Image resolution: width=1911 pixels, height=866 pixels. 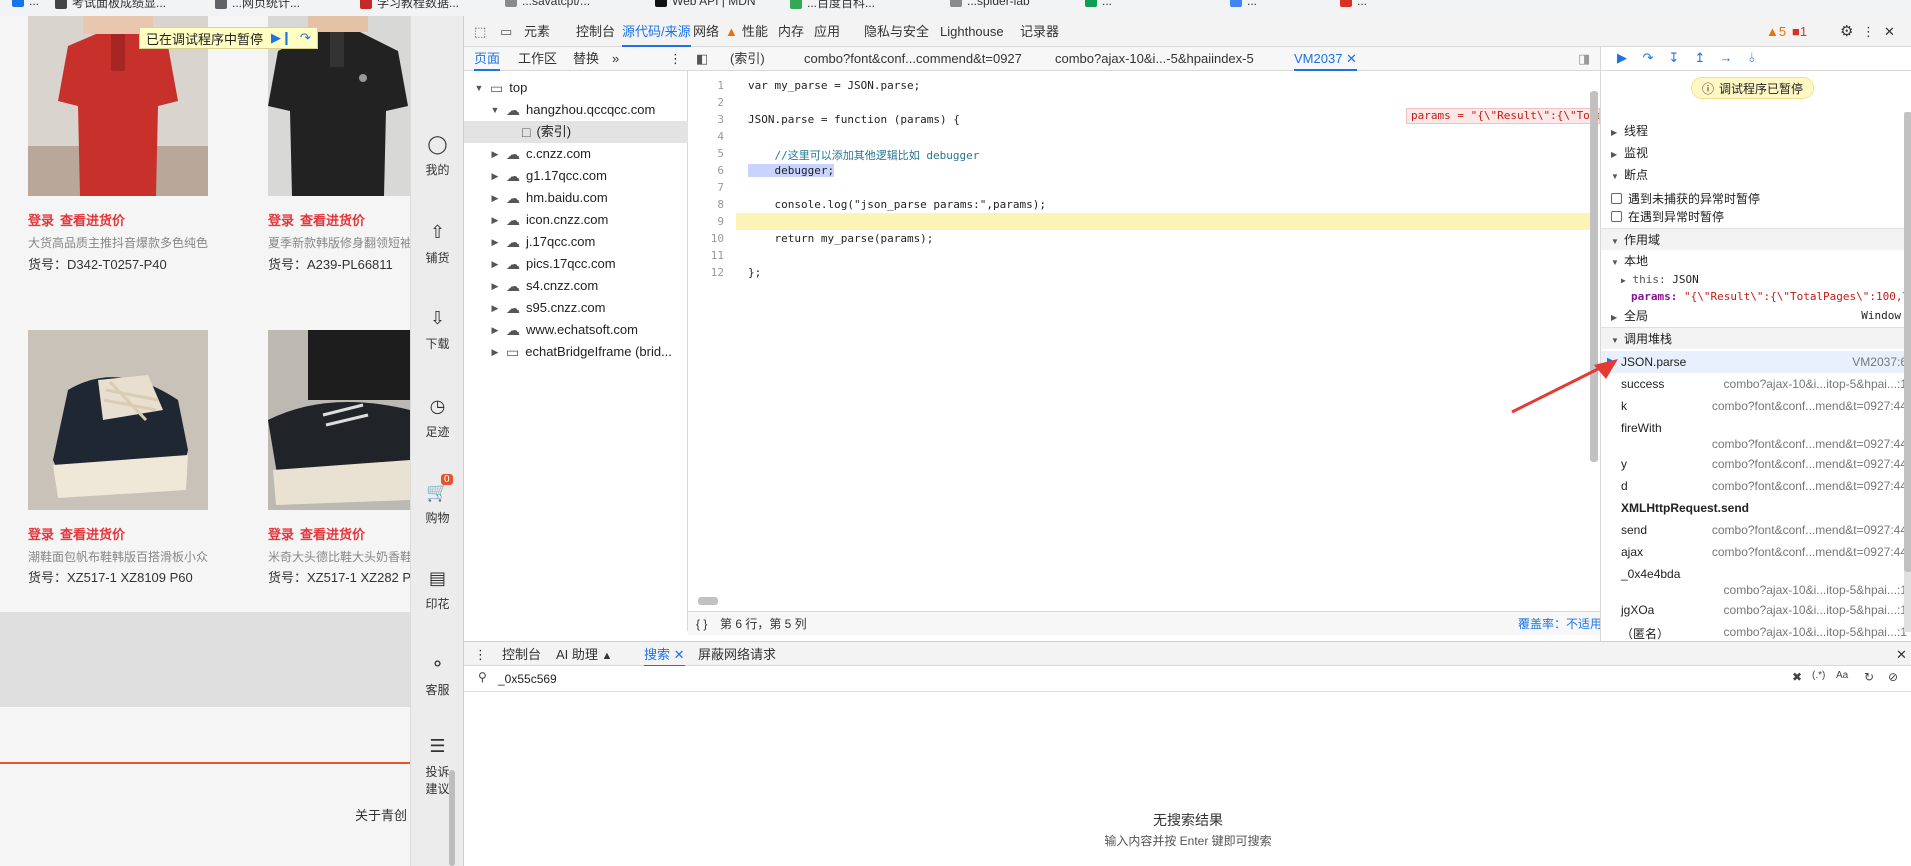 What do you see at coordinates (1869, 677) in the screenshot?
I see `refresh-icon: ↻` at bounding box center [1869, 677].